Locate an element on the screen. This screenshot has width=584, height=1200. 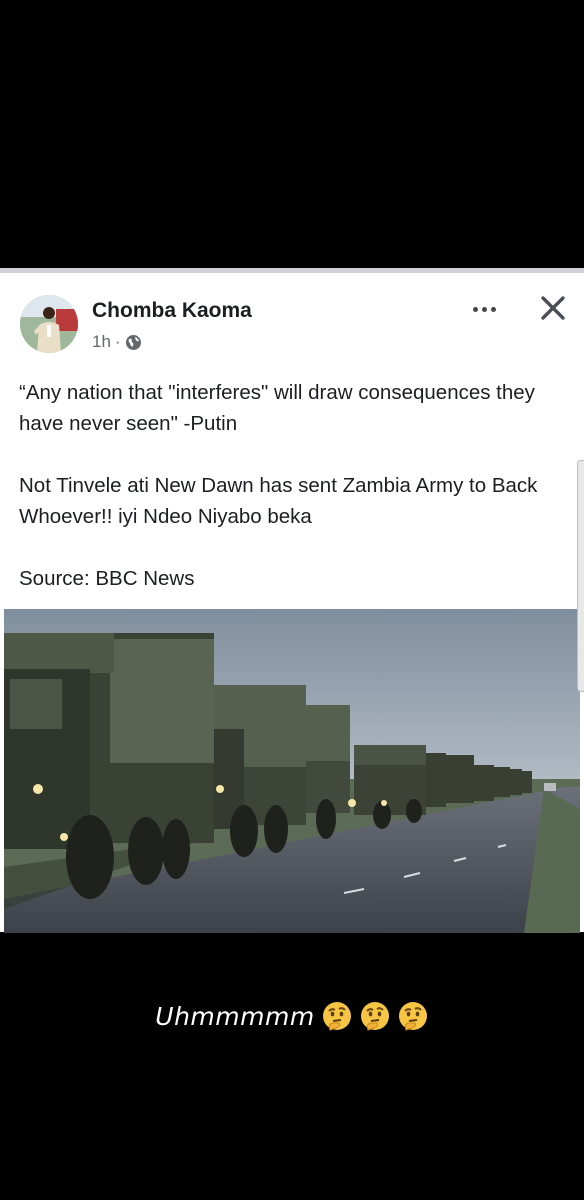
caption: Uhmmmmm is located at coordinates (292, 1016).